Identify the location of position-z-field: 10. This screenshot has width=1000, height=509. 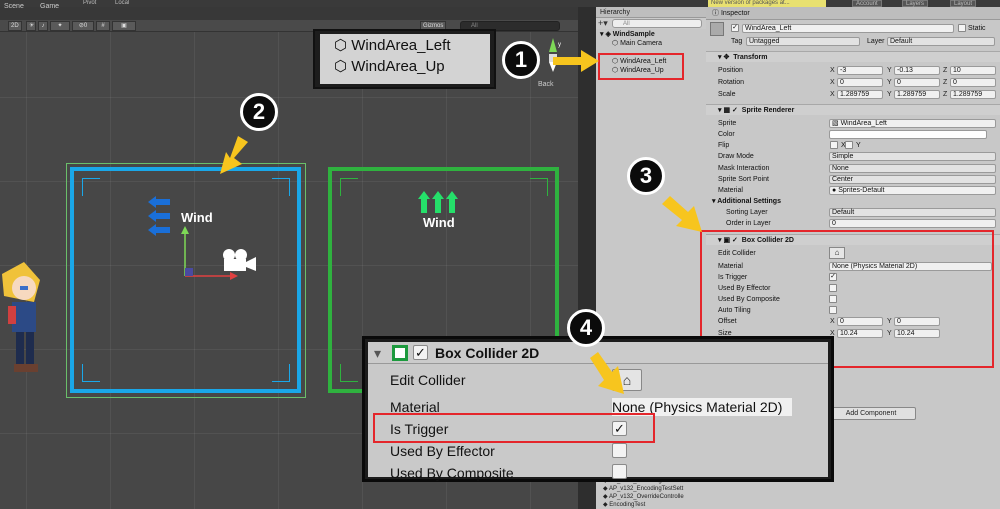
(973, 70).